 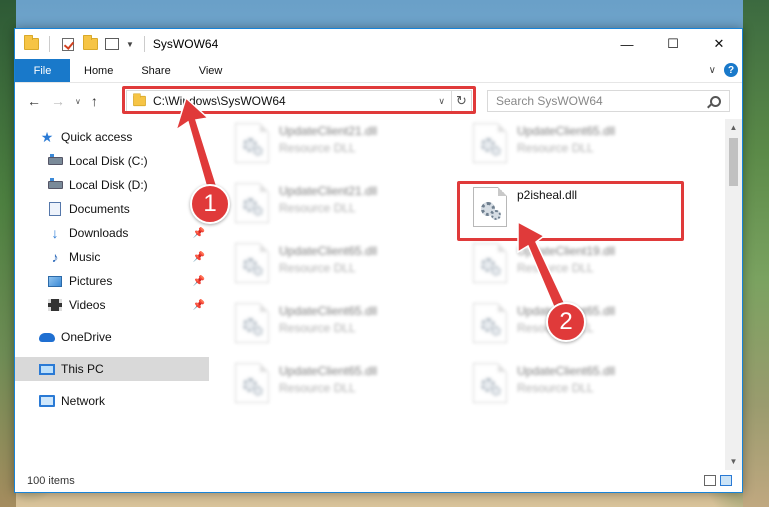 What do you see at coordinates (710, 480) in the screenshot?
I see `details-view-icon` at bounding box center [710, 480].